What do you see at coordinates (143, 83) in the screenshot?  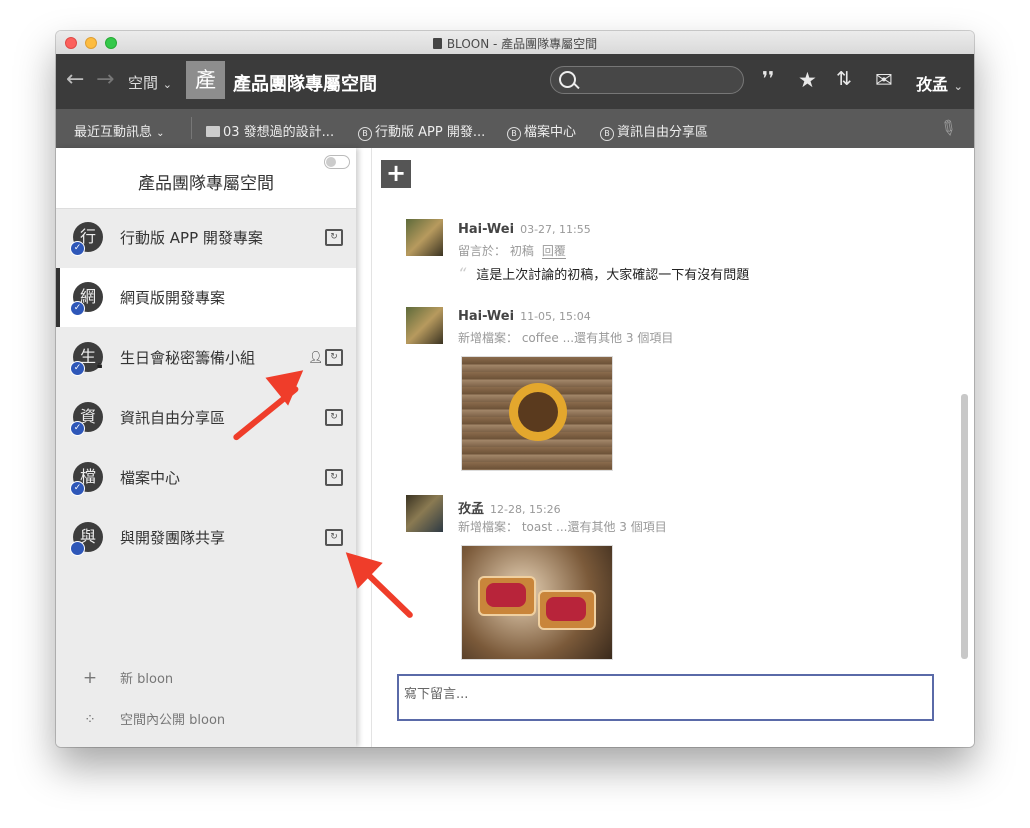 I see `spaces-label: 空間` at bounding box center [143, 83].